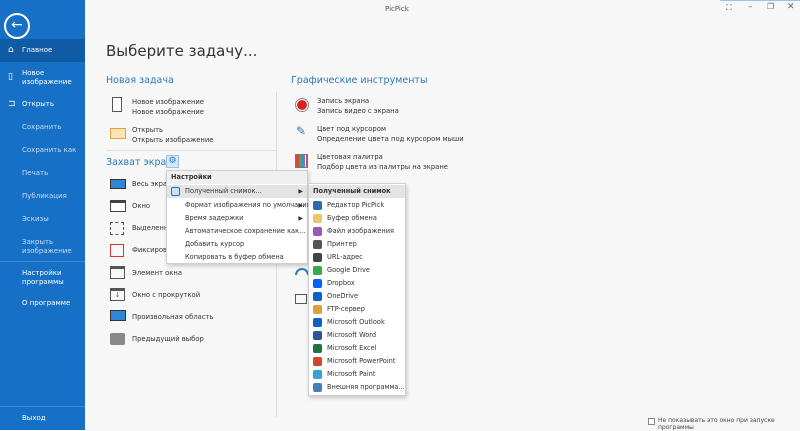  What do you see at coordinates (118, 184) in the screenshot?
I see `fullscreen-capture-icon` at bounding box center [118, 184].